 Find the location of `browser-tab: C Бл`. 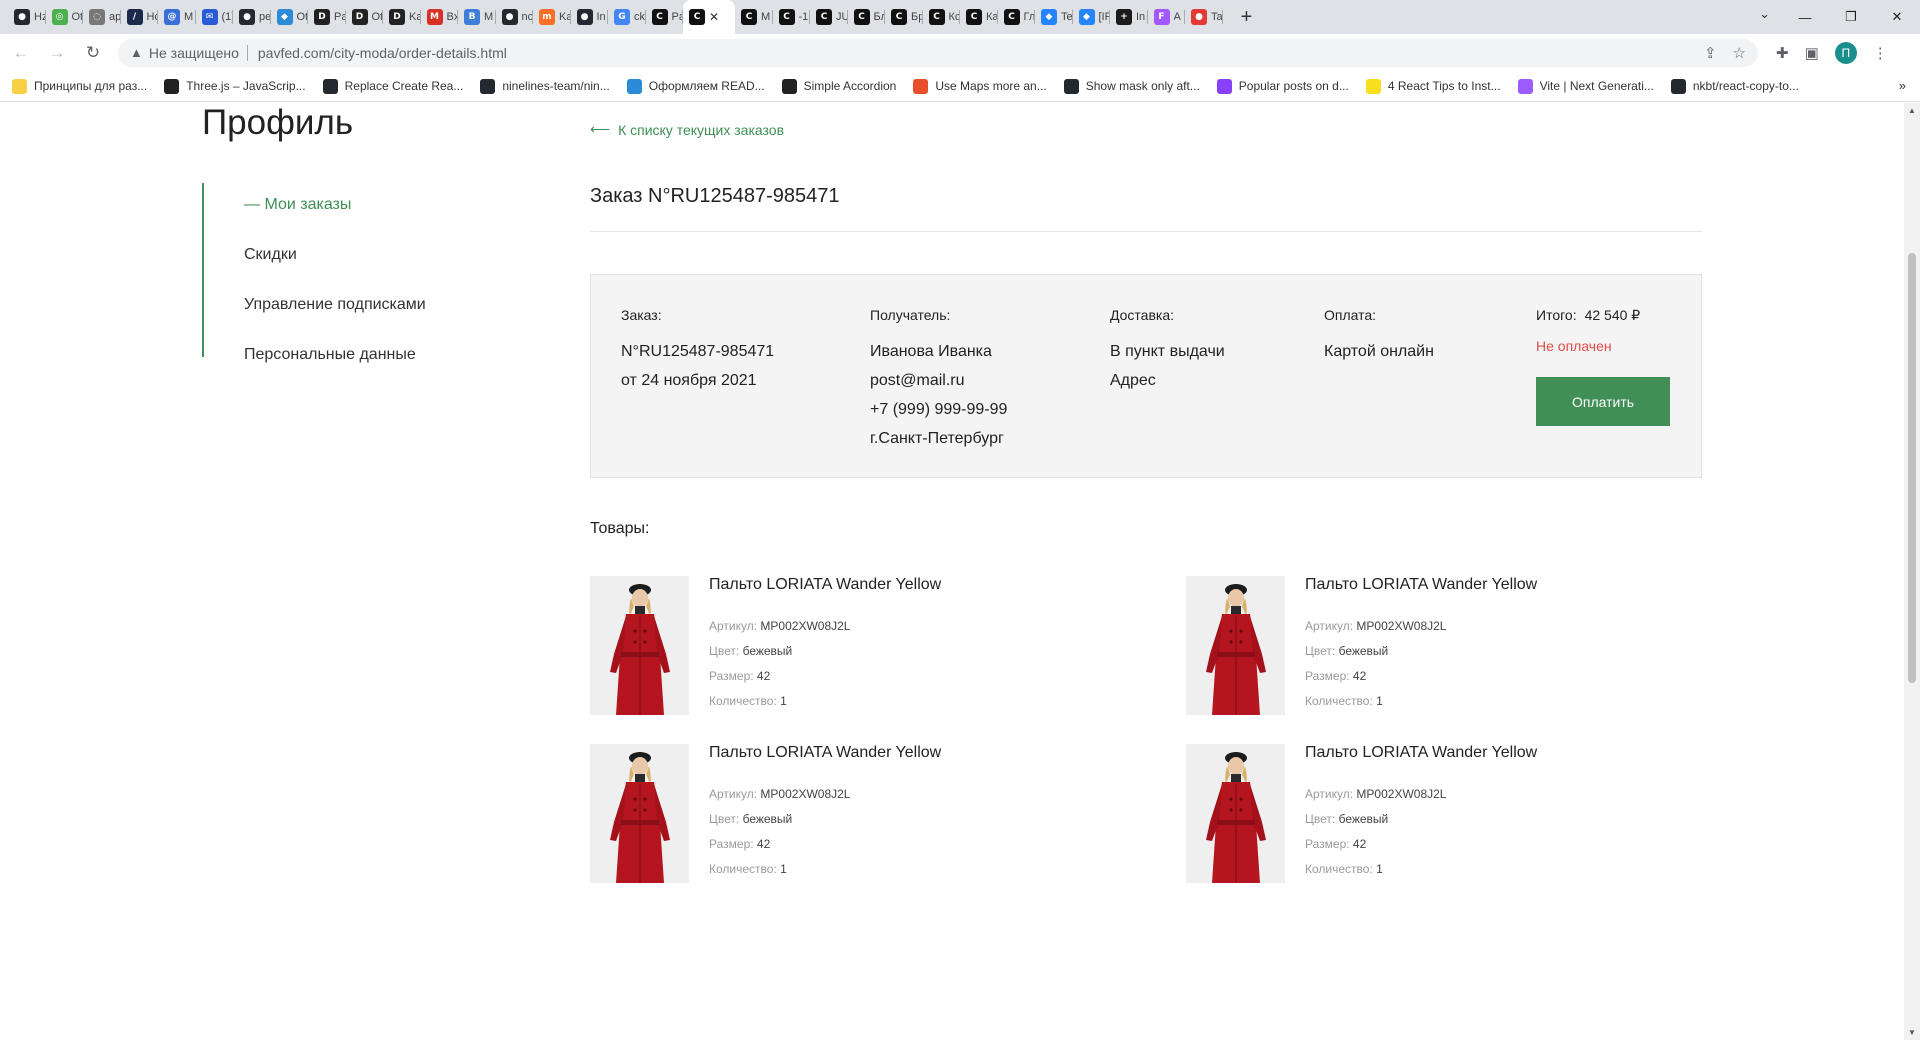

browser-tab: C Бл is located at coordinates (866, 17).